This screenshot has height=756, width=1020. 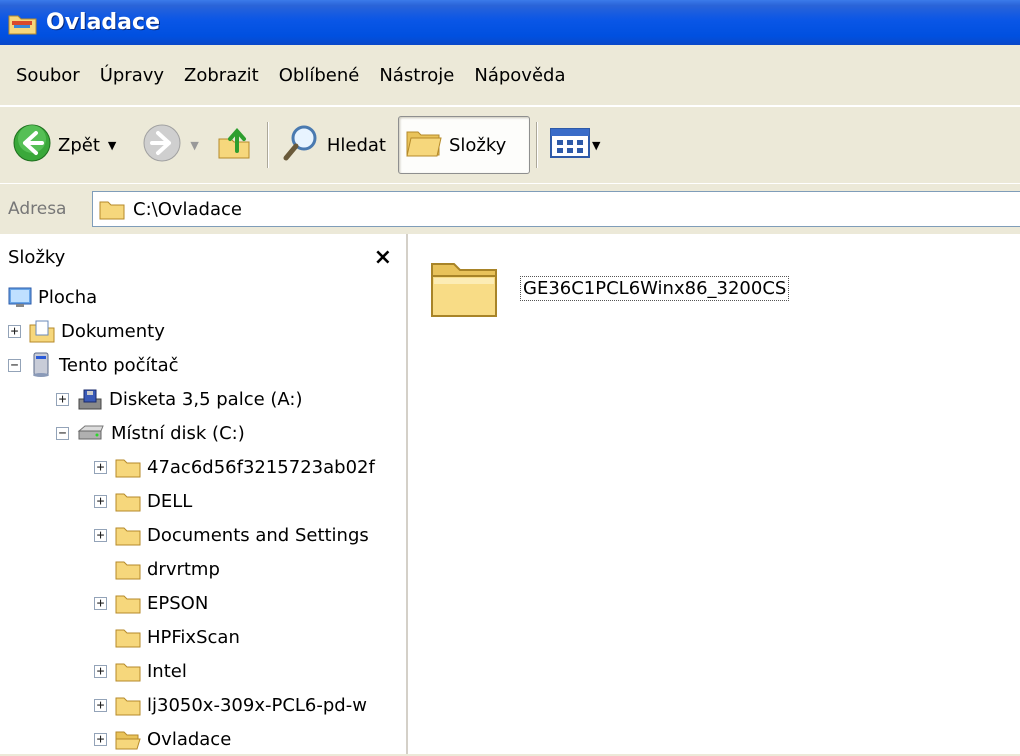 I want to click on address-label: Adresa, so click(x=37, y=209).